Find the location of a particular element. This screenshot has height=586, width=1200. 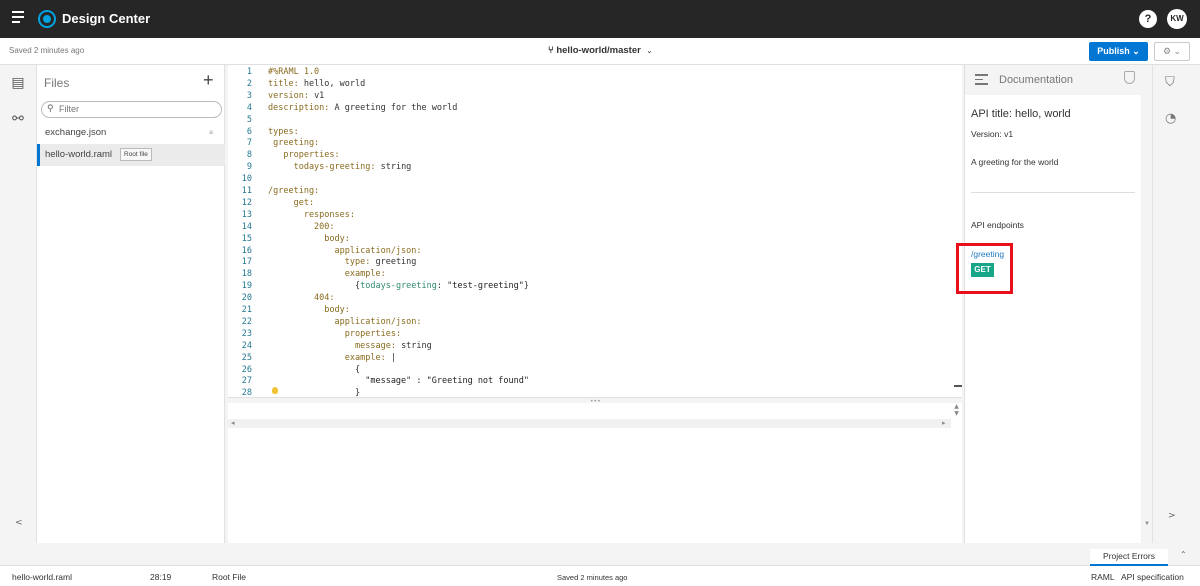

branch-selector: ⑂ hello-world/master ⌄ is located at coordinates (600, 50).